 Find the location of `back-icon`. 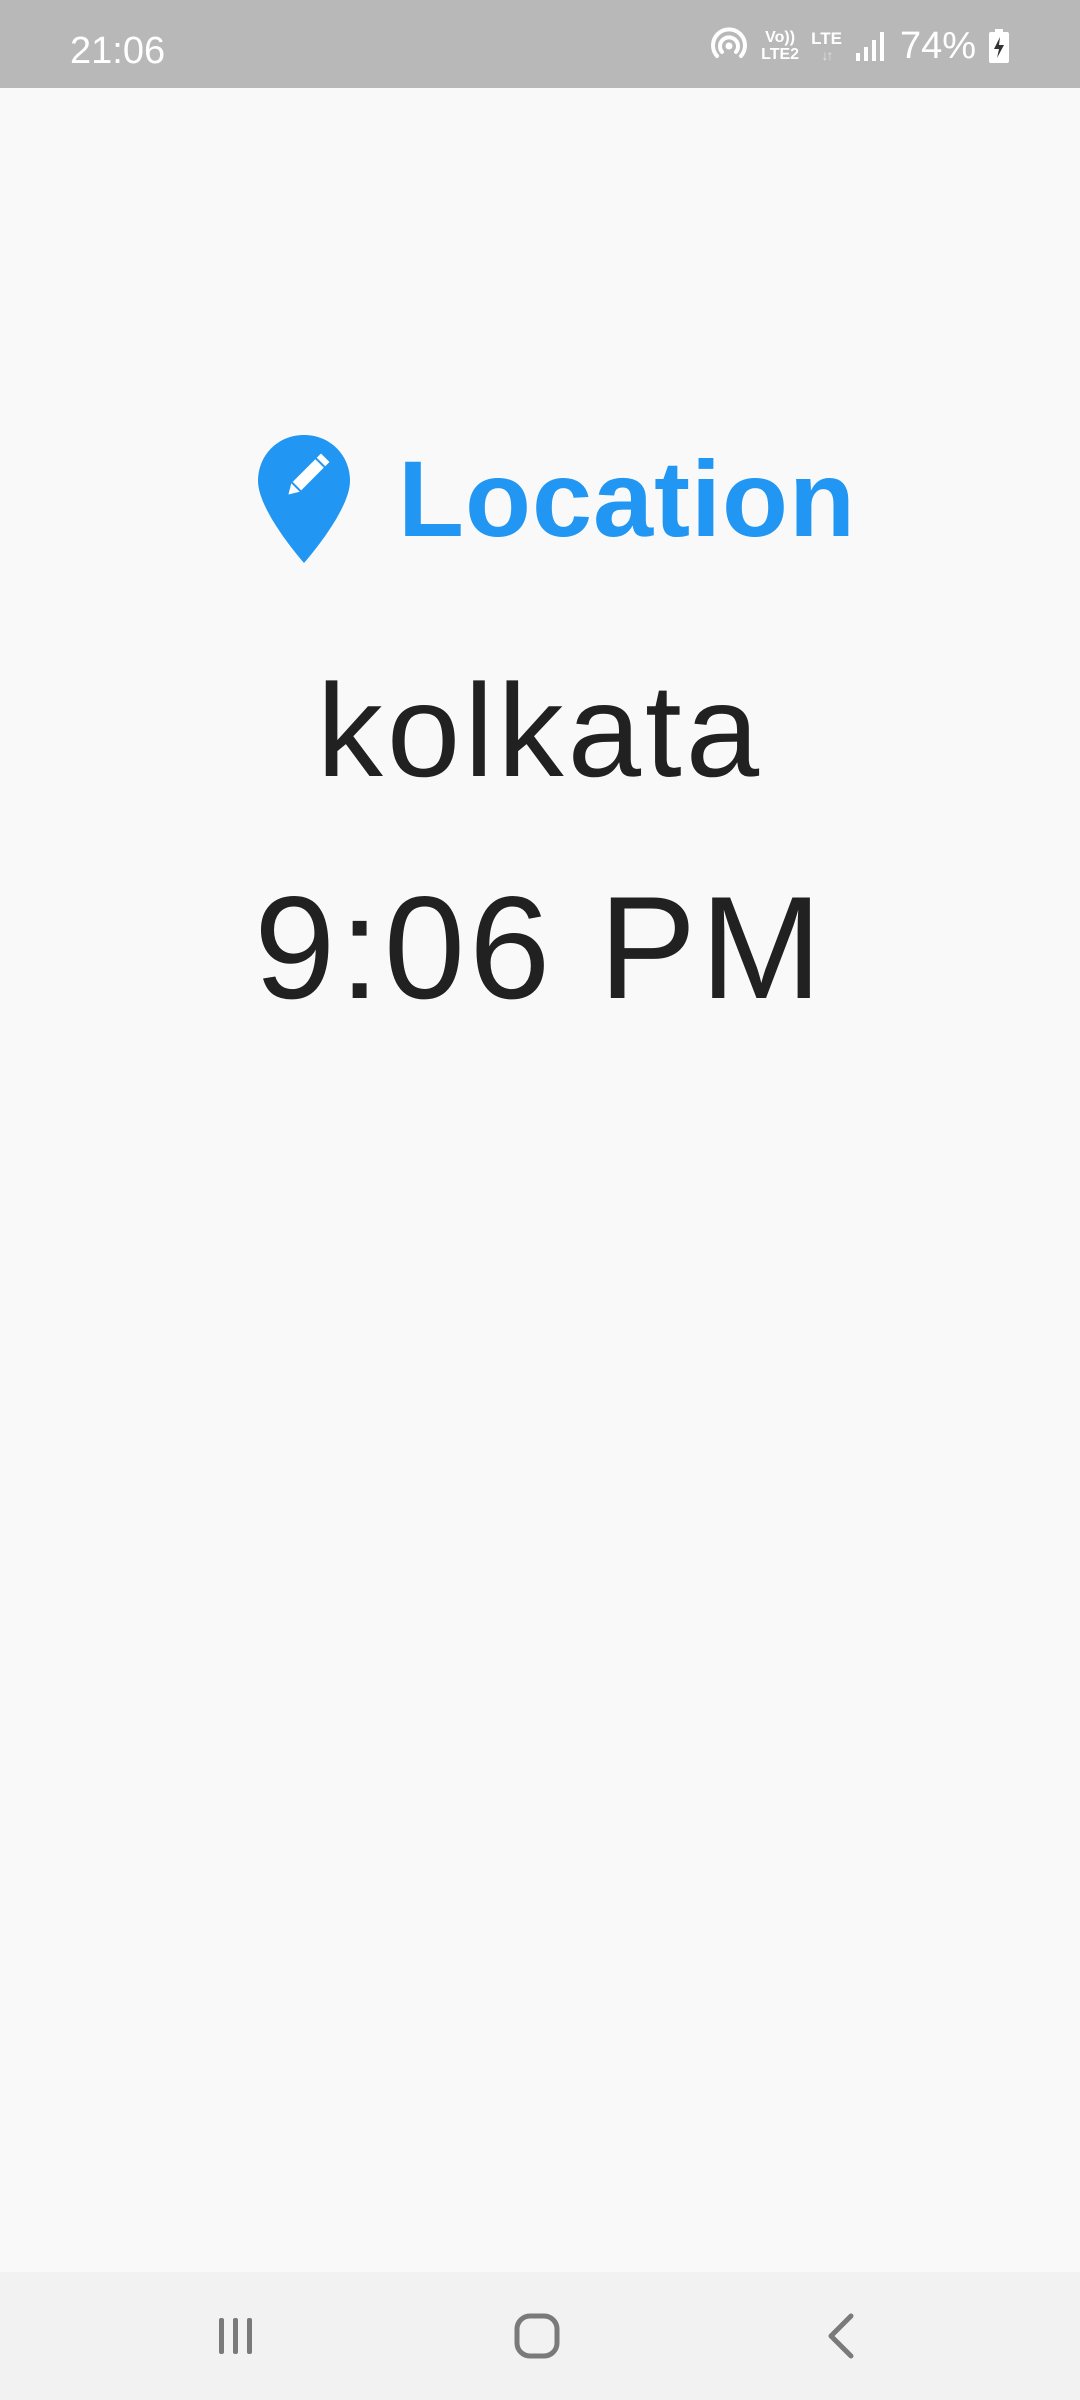

back-icon is located at coordinates (840, 2336).